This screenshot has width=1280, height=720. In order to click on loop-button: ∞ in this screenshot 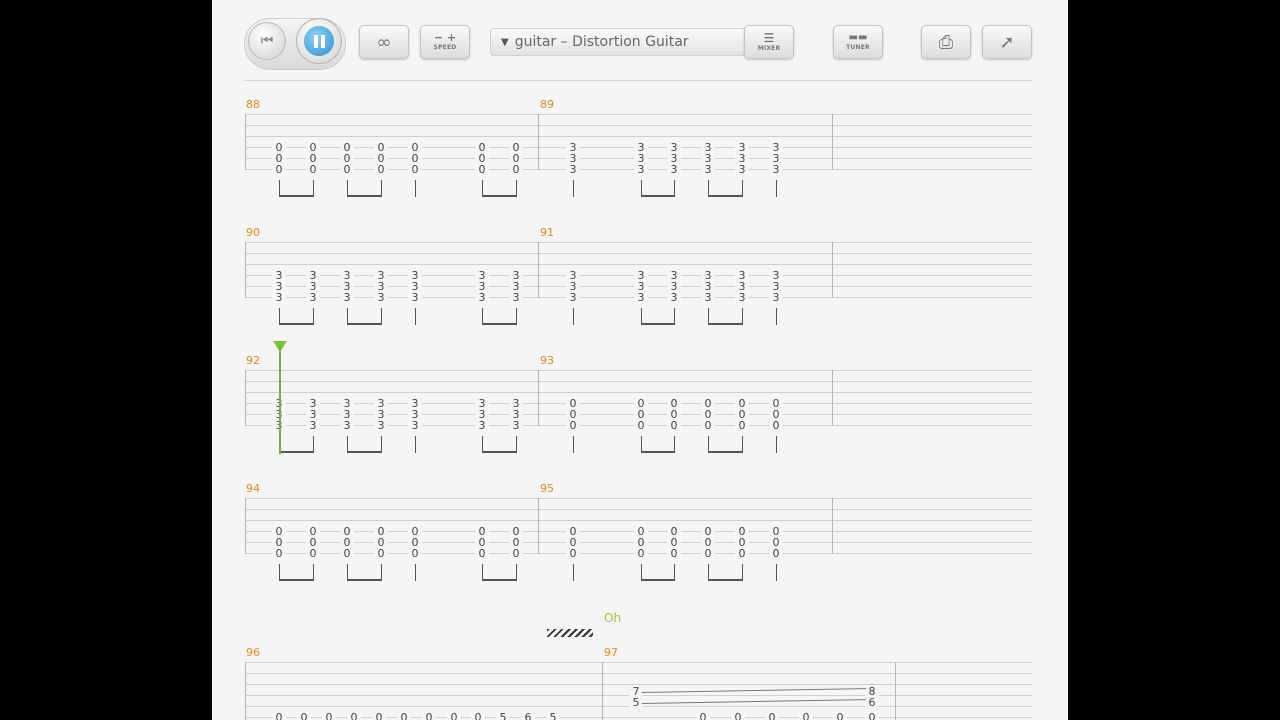, I will do `click(384, 42)`.